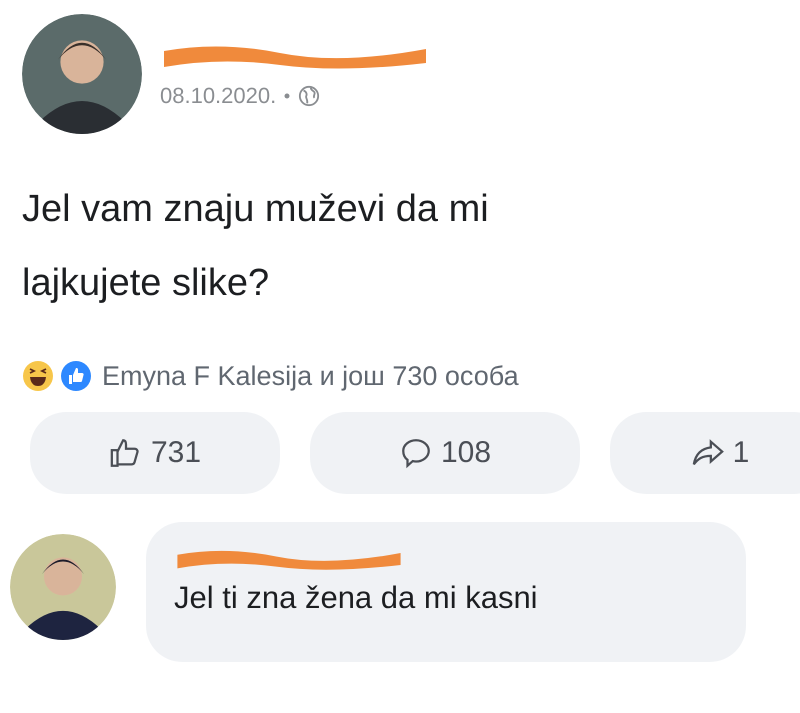  What do you see at coordinates (310, 376) in the screenshot?
I see `reactions-summary: Emyna F Kalesija и још 730 особа` at bounding box center [310, 376].